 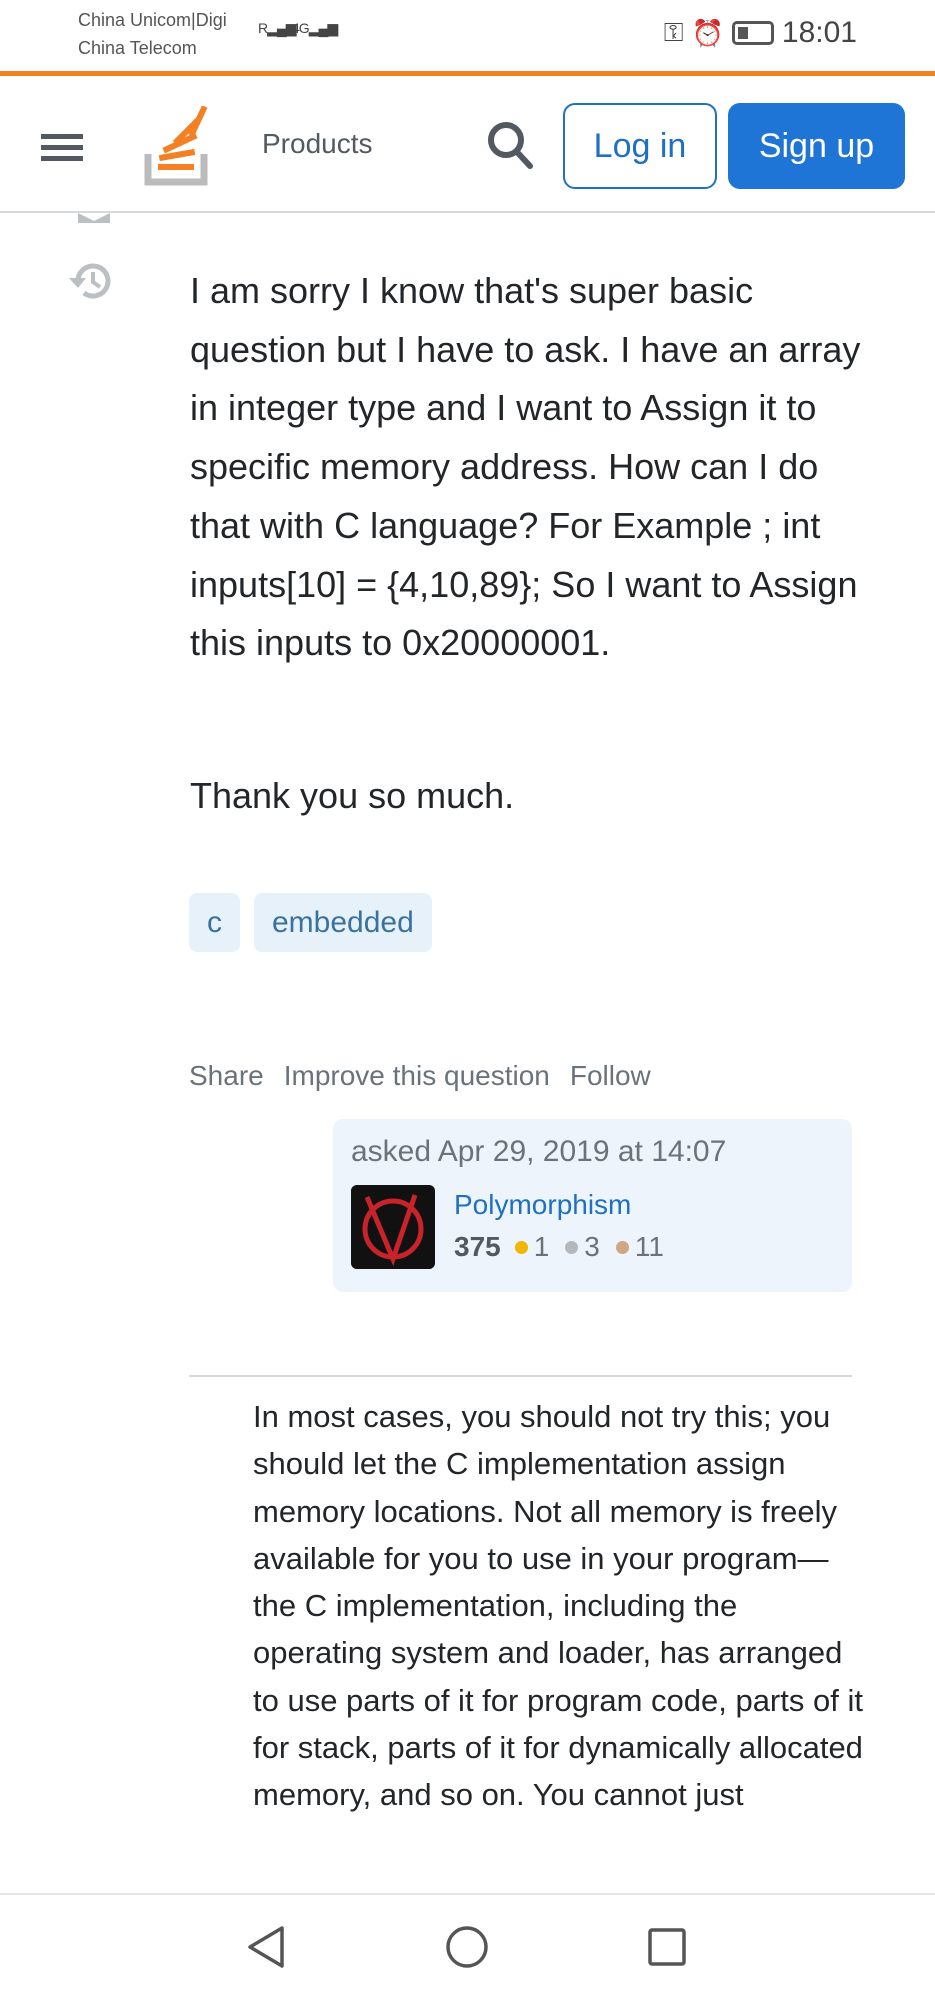 What do you see at coordinates (177, 146) in the screenshot?
I see `stackoverflow-logo` at bounding box center [177, 146].